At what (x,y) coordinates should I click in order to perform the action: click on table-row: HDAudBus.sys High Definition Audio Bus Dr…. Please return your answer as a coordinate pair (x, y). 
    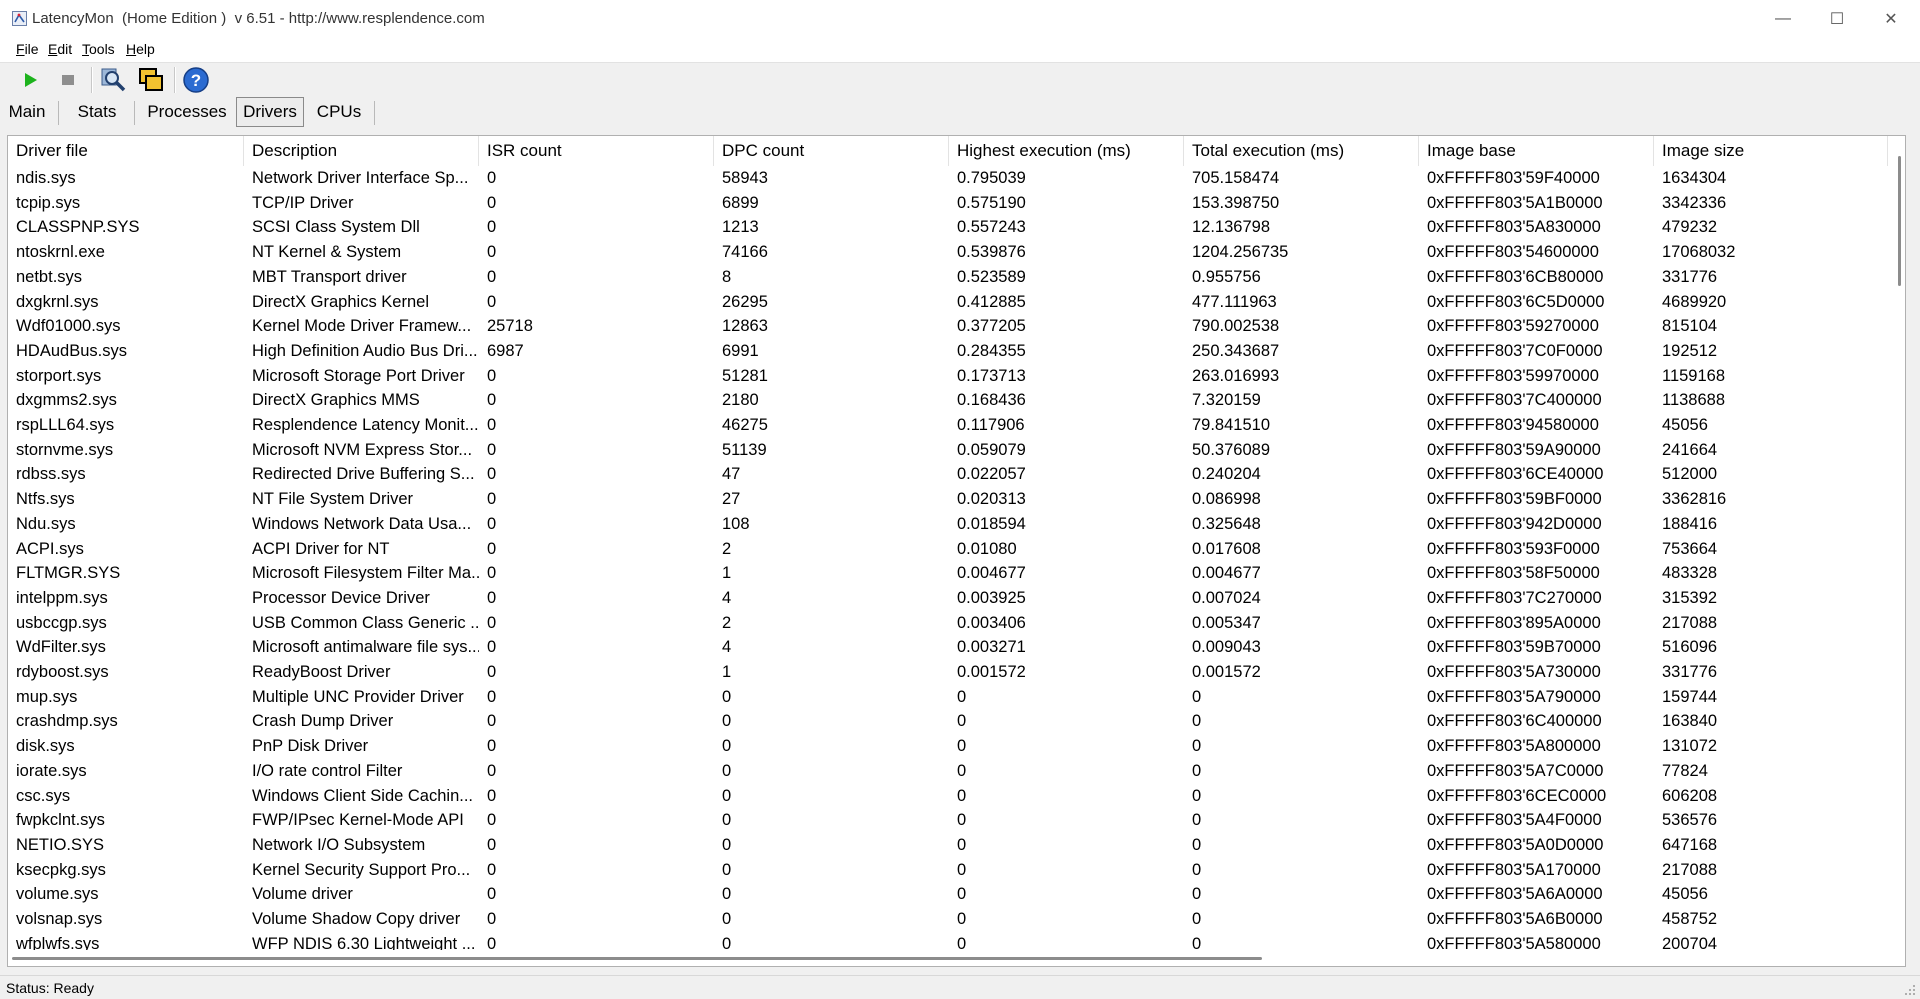
    Looking at the image, I should click on (948, 351).